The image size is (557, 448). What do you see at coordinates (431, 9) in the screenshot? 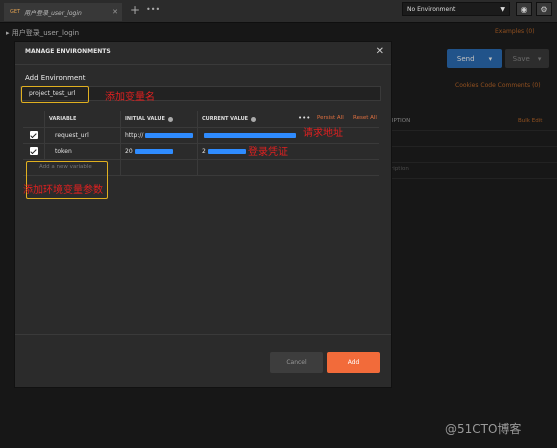
I see `environment-select-value: No Environment` at bounding box center [431, 9].